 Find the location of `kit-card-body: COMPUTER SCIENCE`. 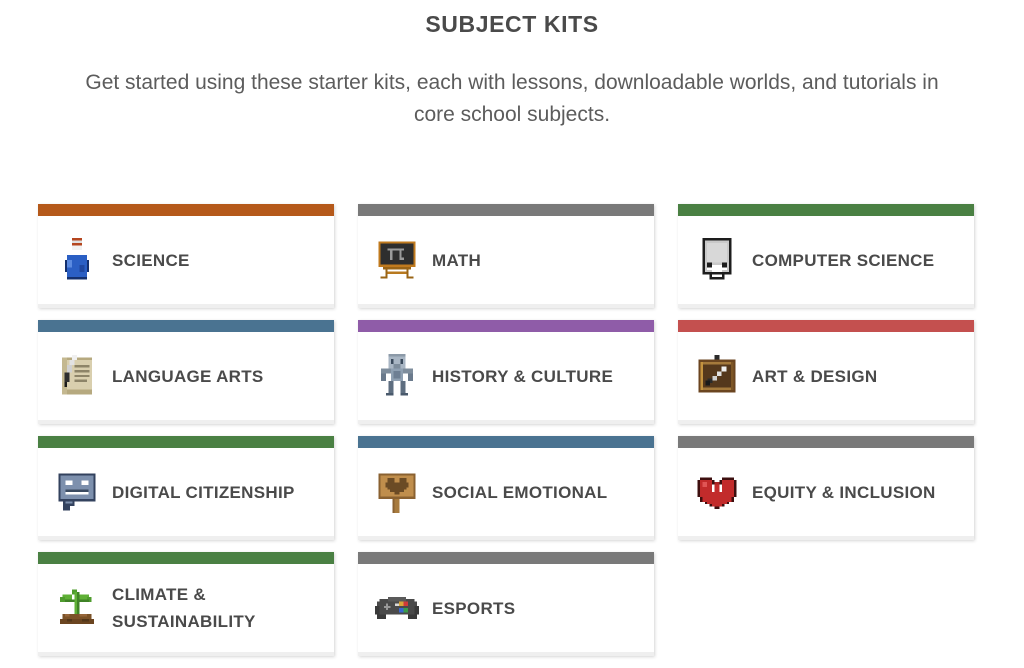

kit-card-body: COMPUTER SCIENCE is located at coordinates (826, 260).